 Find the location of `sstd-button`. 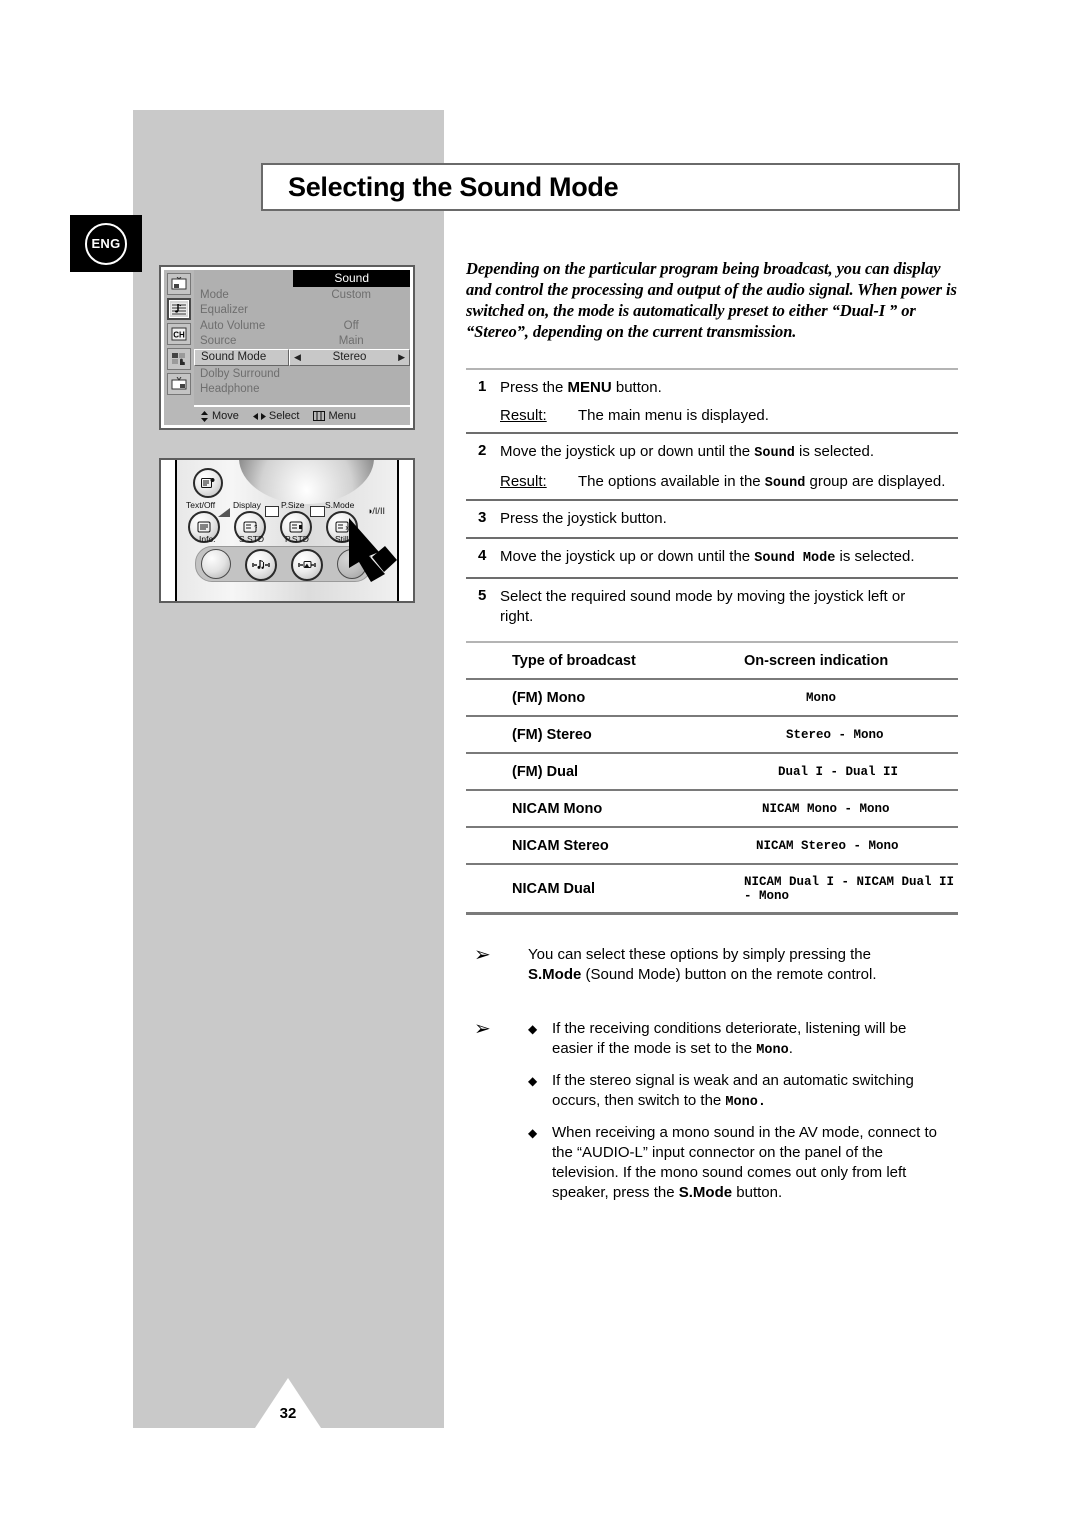

sstd-button is located at coordinates (261, 565).